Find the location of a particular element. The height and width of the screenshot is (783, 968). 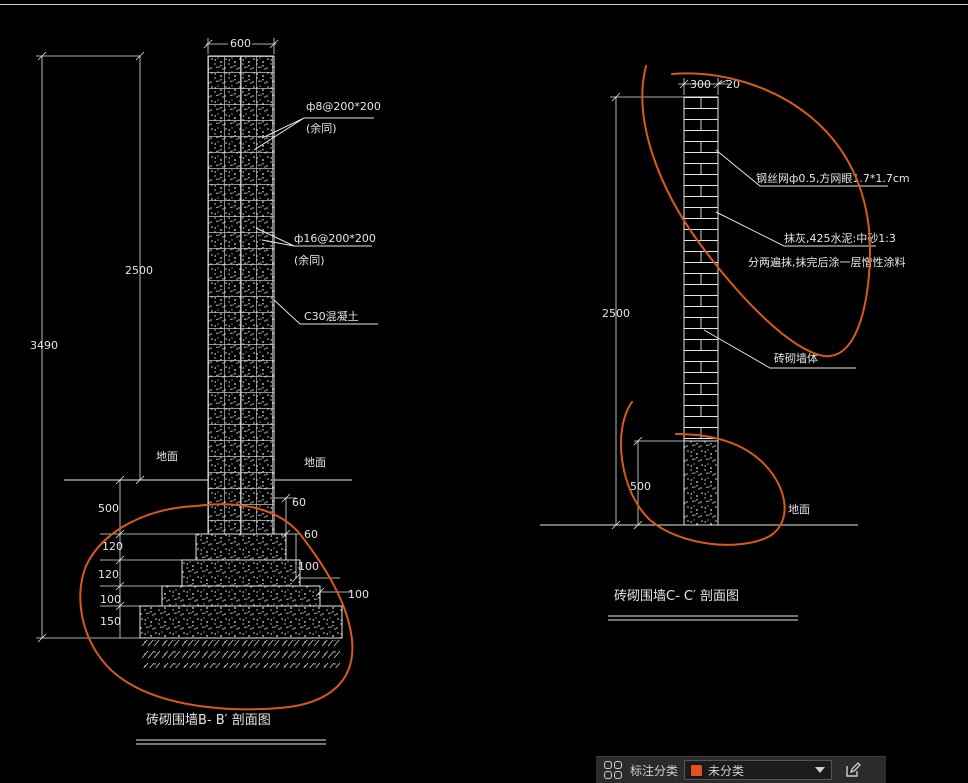

footing-dim-left-1: 500 is located at coordinates (108, 508).